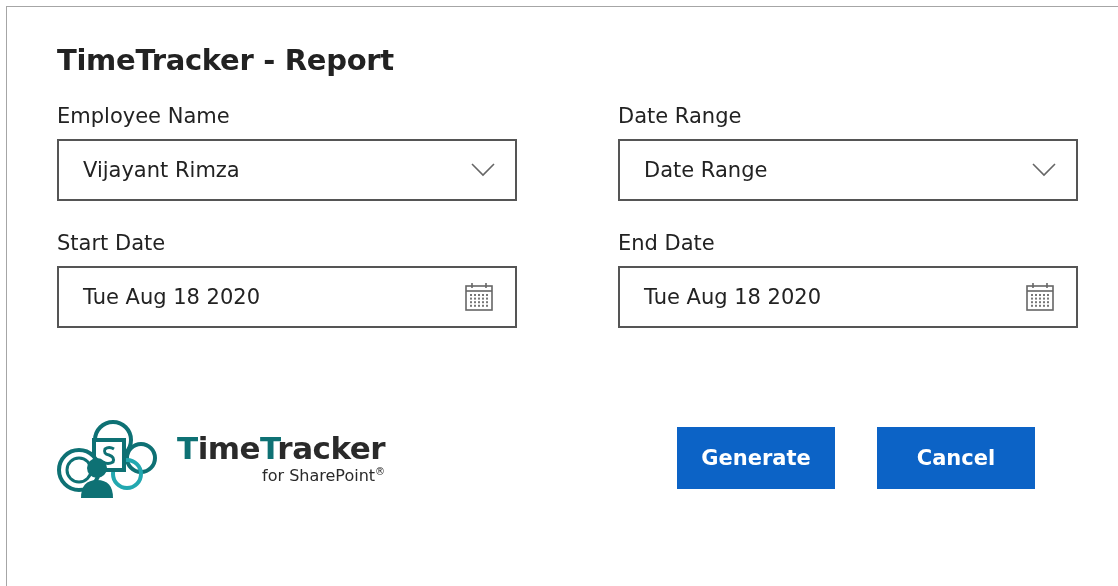 This screenshot has width=1118, height=586. Describe the element at coordinates (756, 458) in the screenshot. I see `generate-button: Generate` at that location.